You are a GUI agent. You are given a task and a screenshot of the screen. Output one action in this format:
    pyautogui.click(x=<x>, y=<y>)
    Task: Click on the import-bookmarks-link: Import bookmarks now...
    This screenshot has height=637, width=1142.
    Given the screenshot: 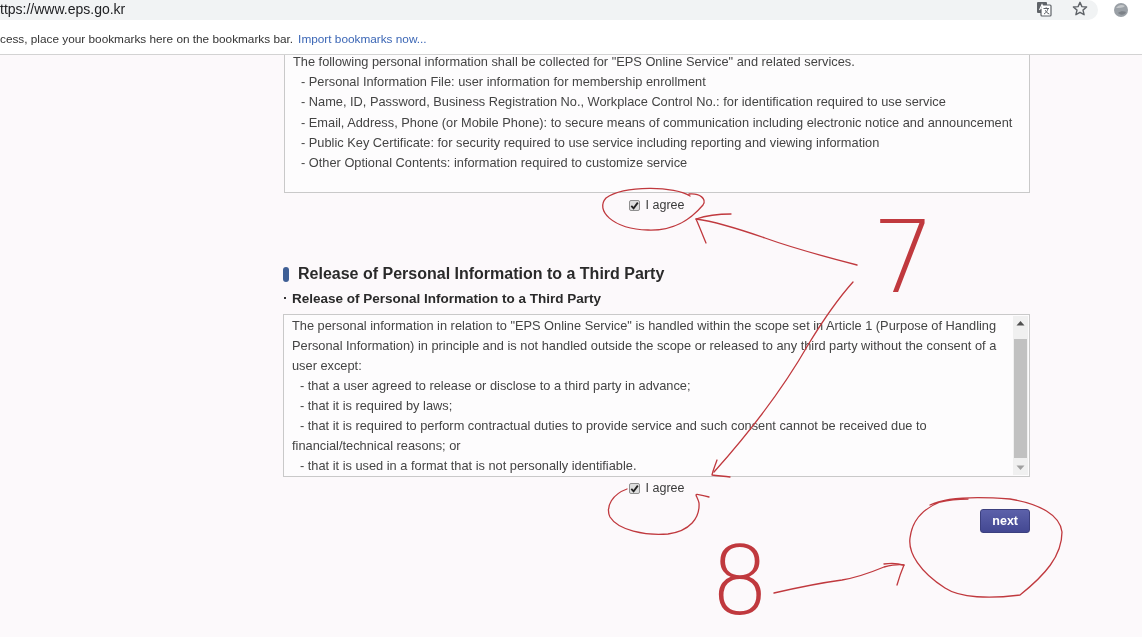 What is the action you would take?
    pyautogui.click(x=362, y=38)
    